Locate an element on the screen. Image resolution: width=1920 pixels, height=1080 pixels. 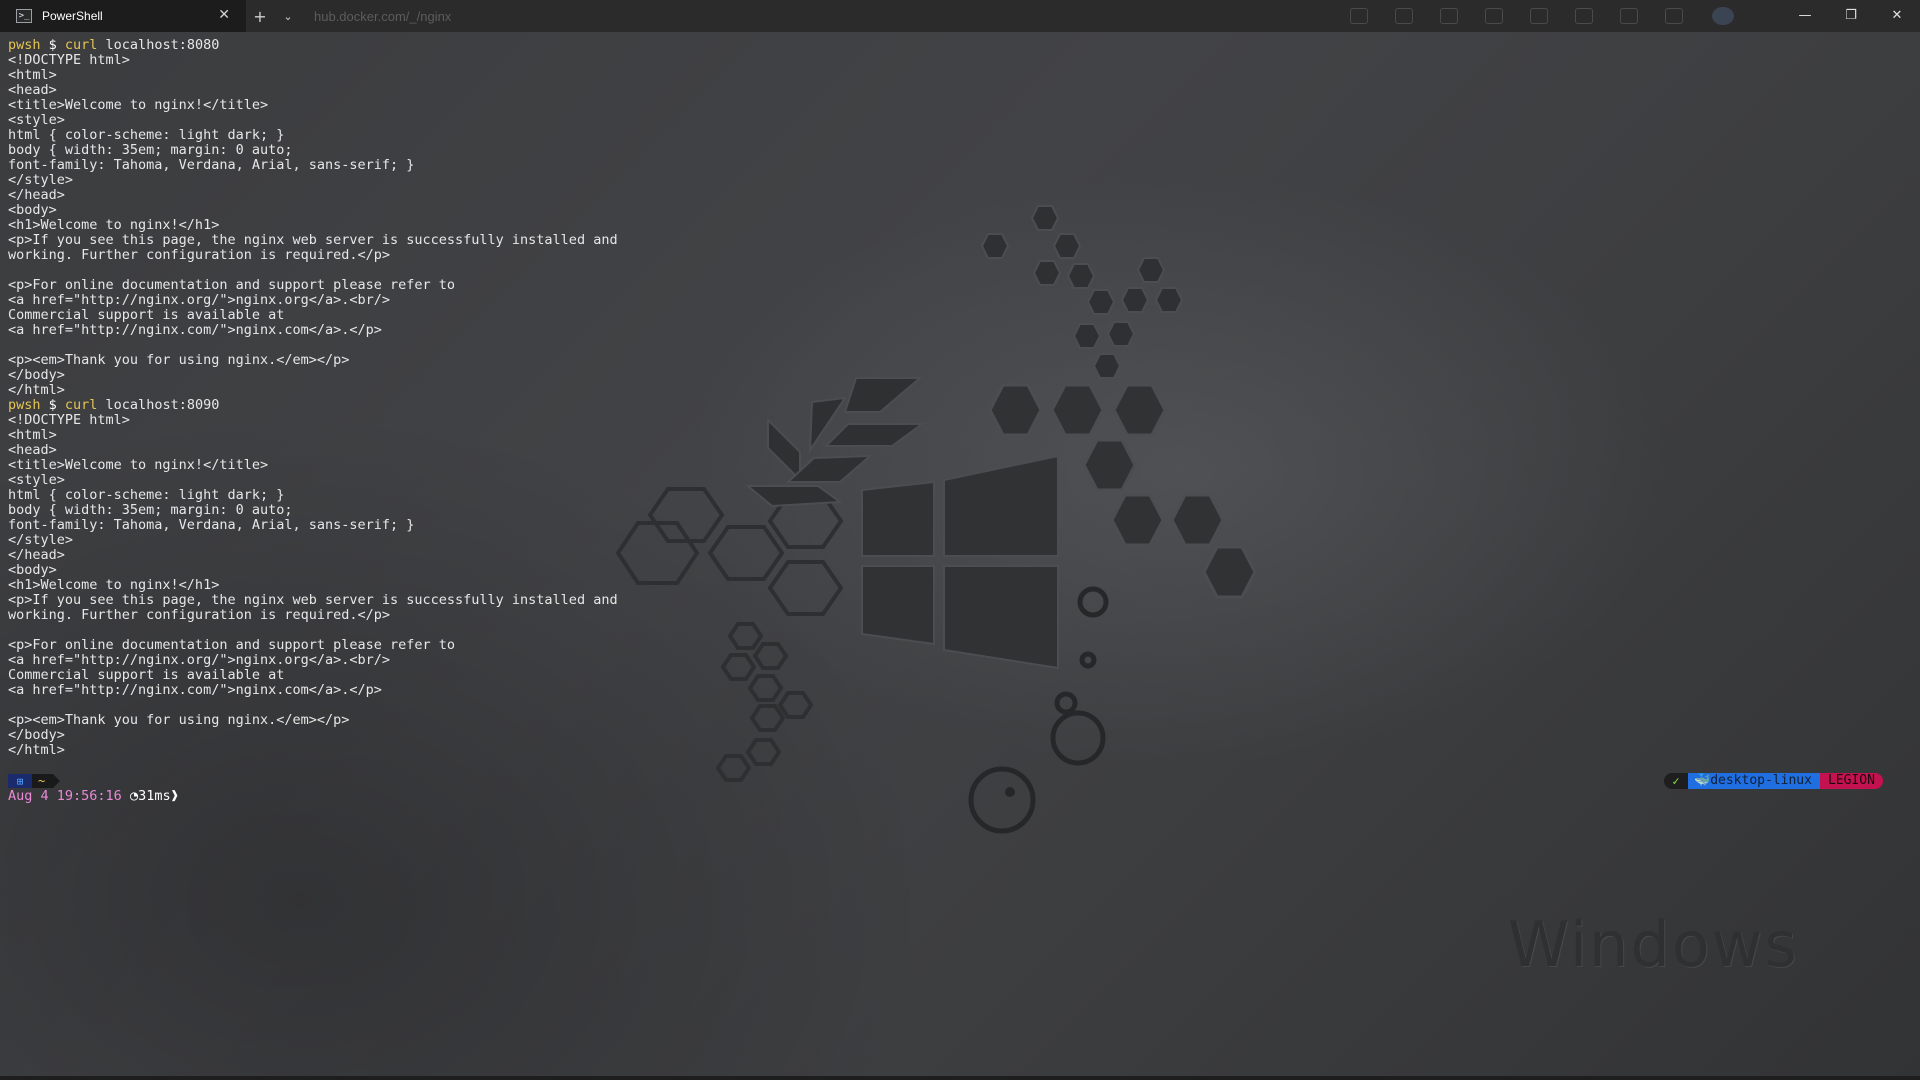
minimize-button: — is located at coordinates (1805, 16).